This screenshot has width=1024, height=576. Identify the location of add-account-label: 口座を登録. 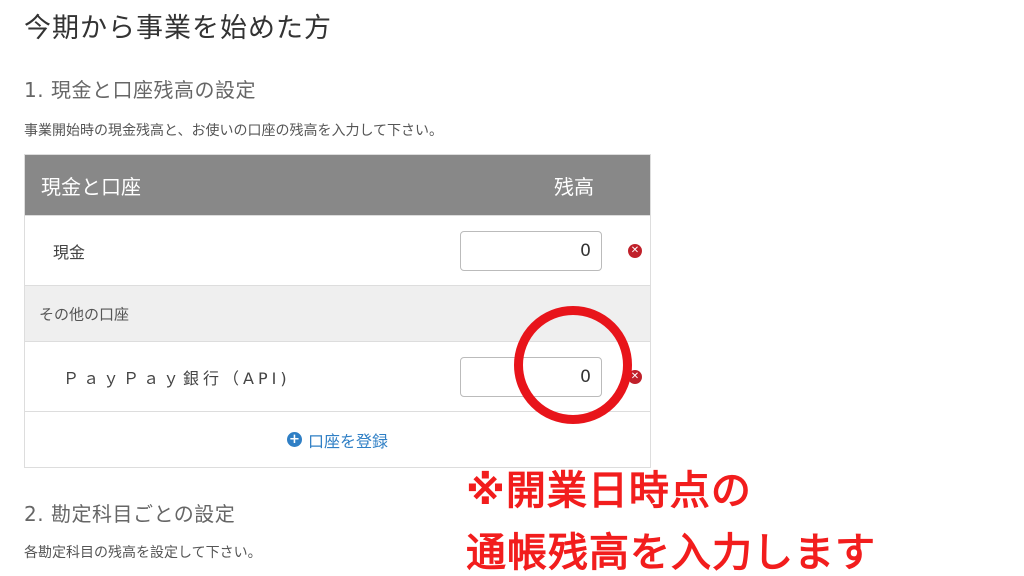
(347, 441).